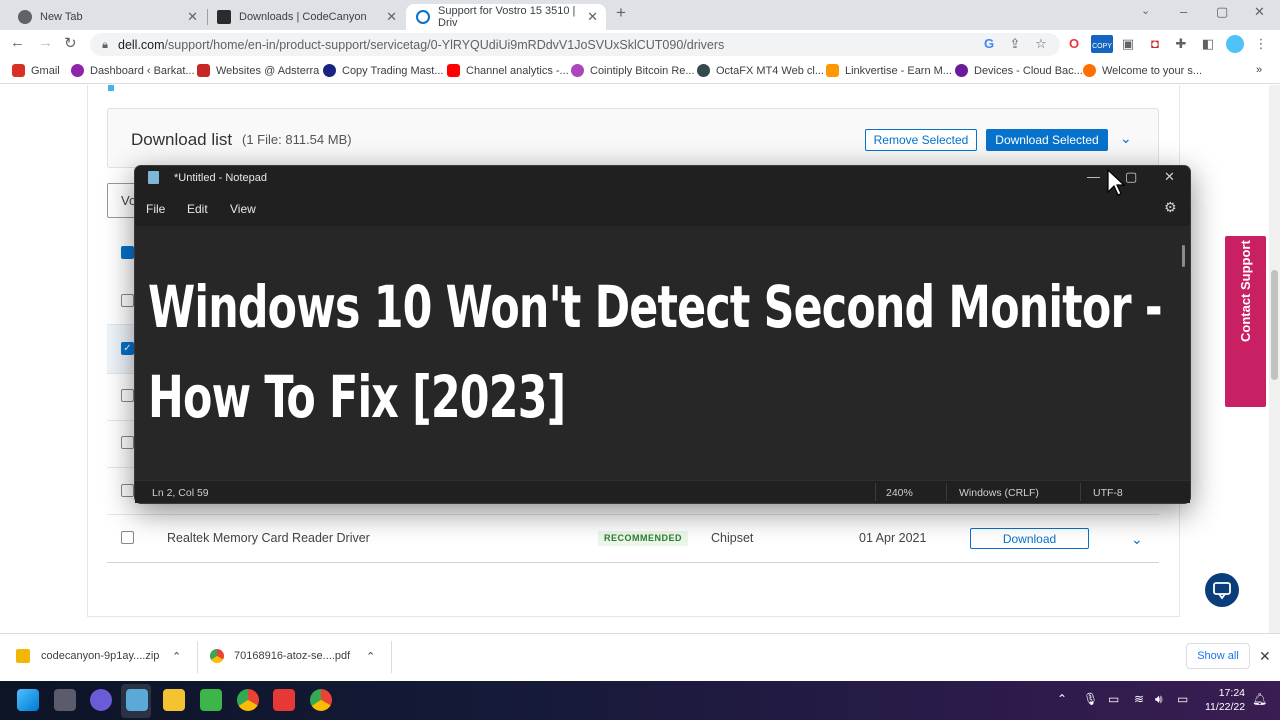 Image resolution: width=1280 pixels, height=720 pixels. What do you see at coordinates (1182, 699) in the screenshot?
I see `battery-icon: ▭` at bounding box center [1182, 699].